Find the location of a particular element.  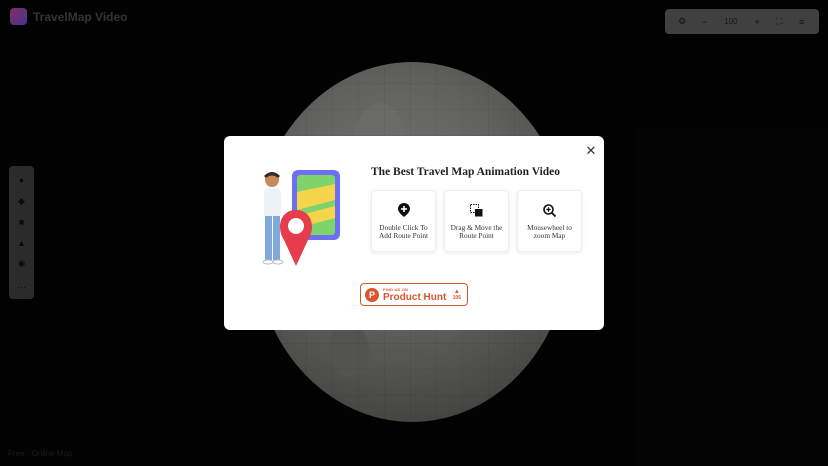

travel-illustration is located at coordinates (301, 218).